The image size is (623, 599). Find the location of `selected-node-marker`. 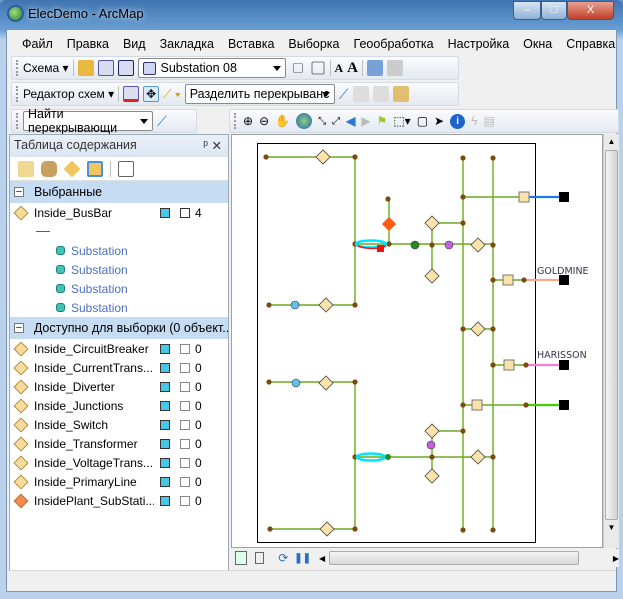

selected-node-marker is located at coordinates (380, 248).